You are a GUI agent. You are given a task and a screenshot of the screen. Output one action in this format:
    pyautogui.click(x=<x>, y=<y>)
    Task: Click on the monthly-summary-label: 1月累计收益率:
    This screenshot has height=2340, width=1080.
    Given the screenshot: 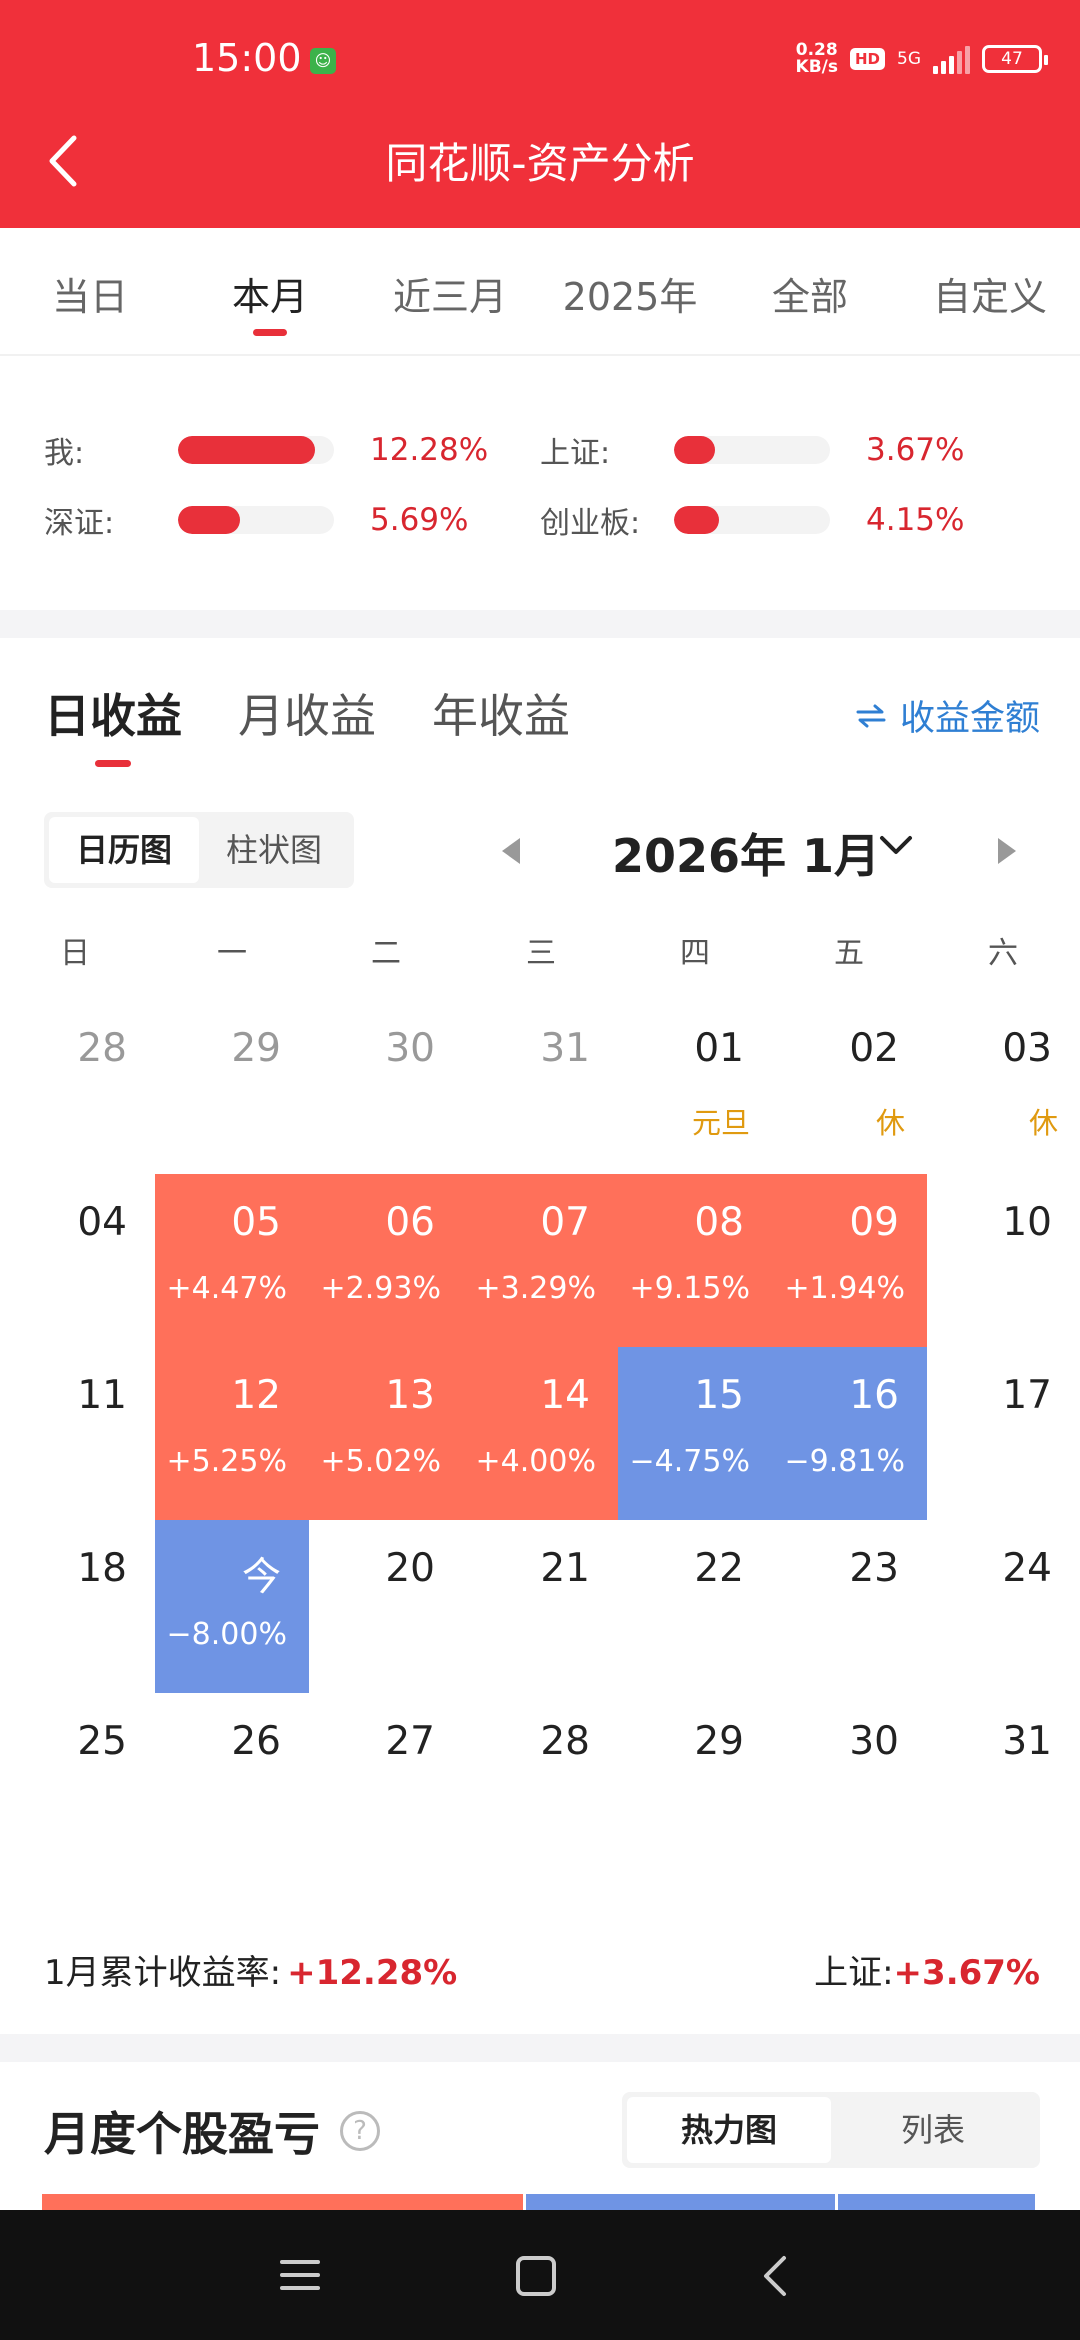 What is the action you would take?
    pyautogui.click(x=163, y=1973)
    